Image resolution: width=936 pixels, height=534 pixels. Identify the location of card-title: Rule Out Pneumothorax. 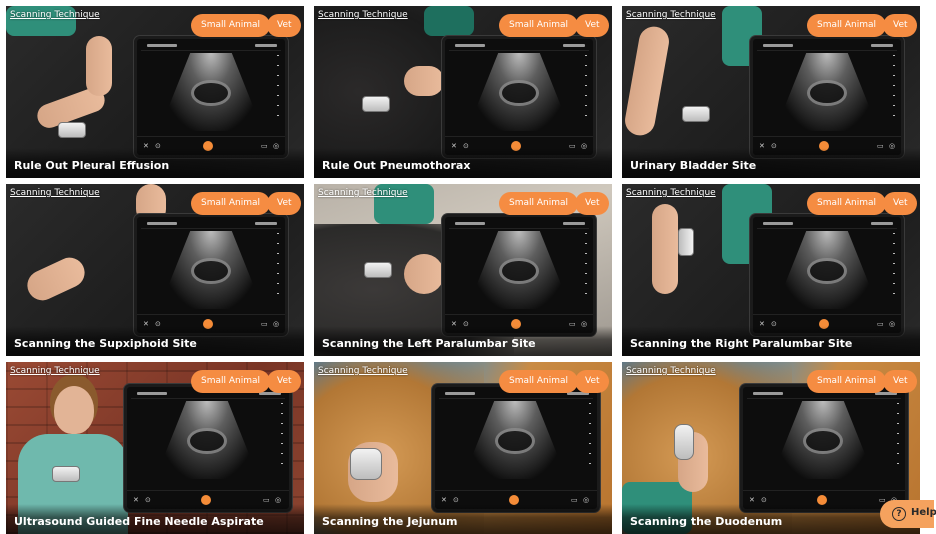
(396, 165).